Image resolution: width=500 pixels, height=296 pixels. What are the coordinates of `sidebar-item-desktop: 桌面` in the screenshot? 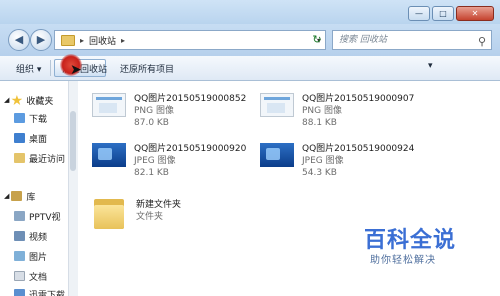 It's located at (30, 138).